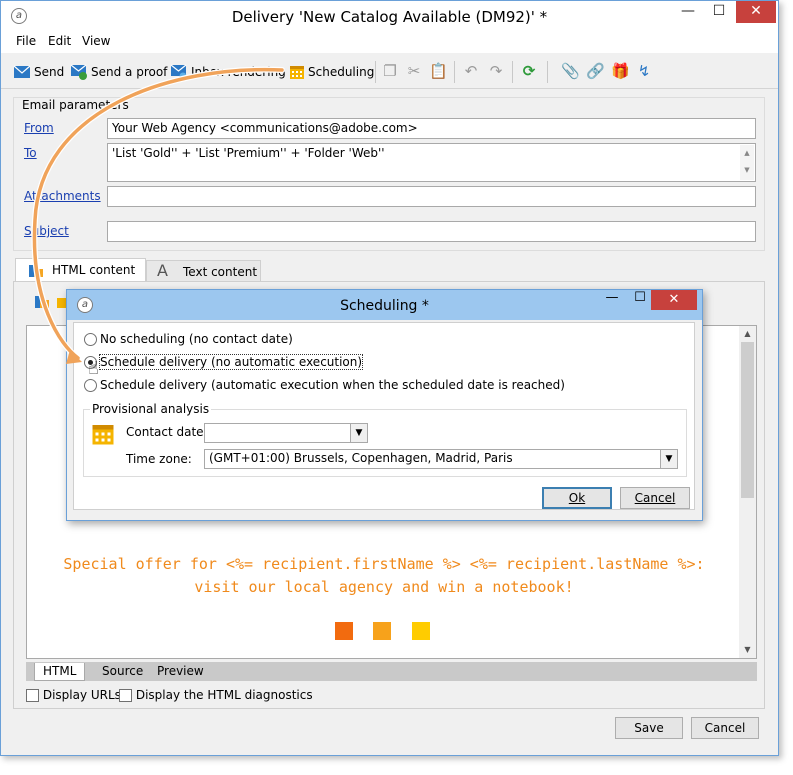 The height and width of the screenshot is (775, 793). Describe the element at coordinates (341, 71) in the screenshot. I see `scheduling-label: Scheduling` at that location.